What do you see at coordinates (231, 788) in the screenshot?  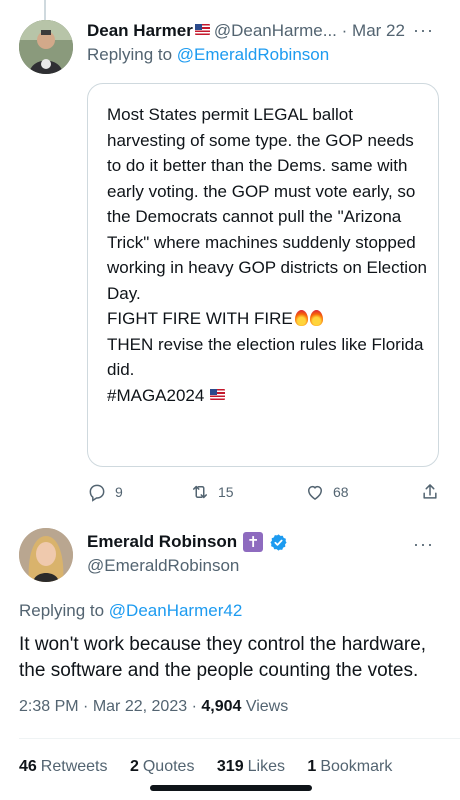 I see `home-indicator` at bounding box center [231, 788].